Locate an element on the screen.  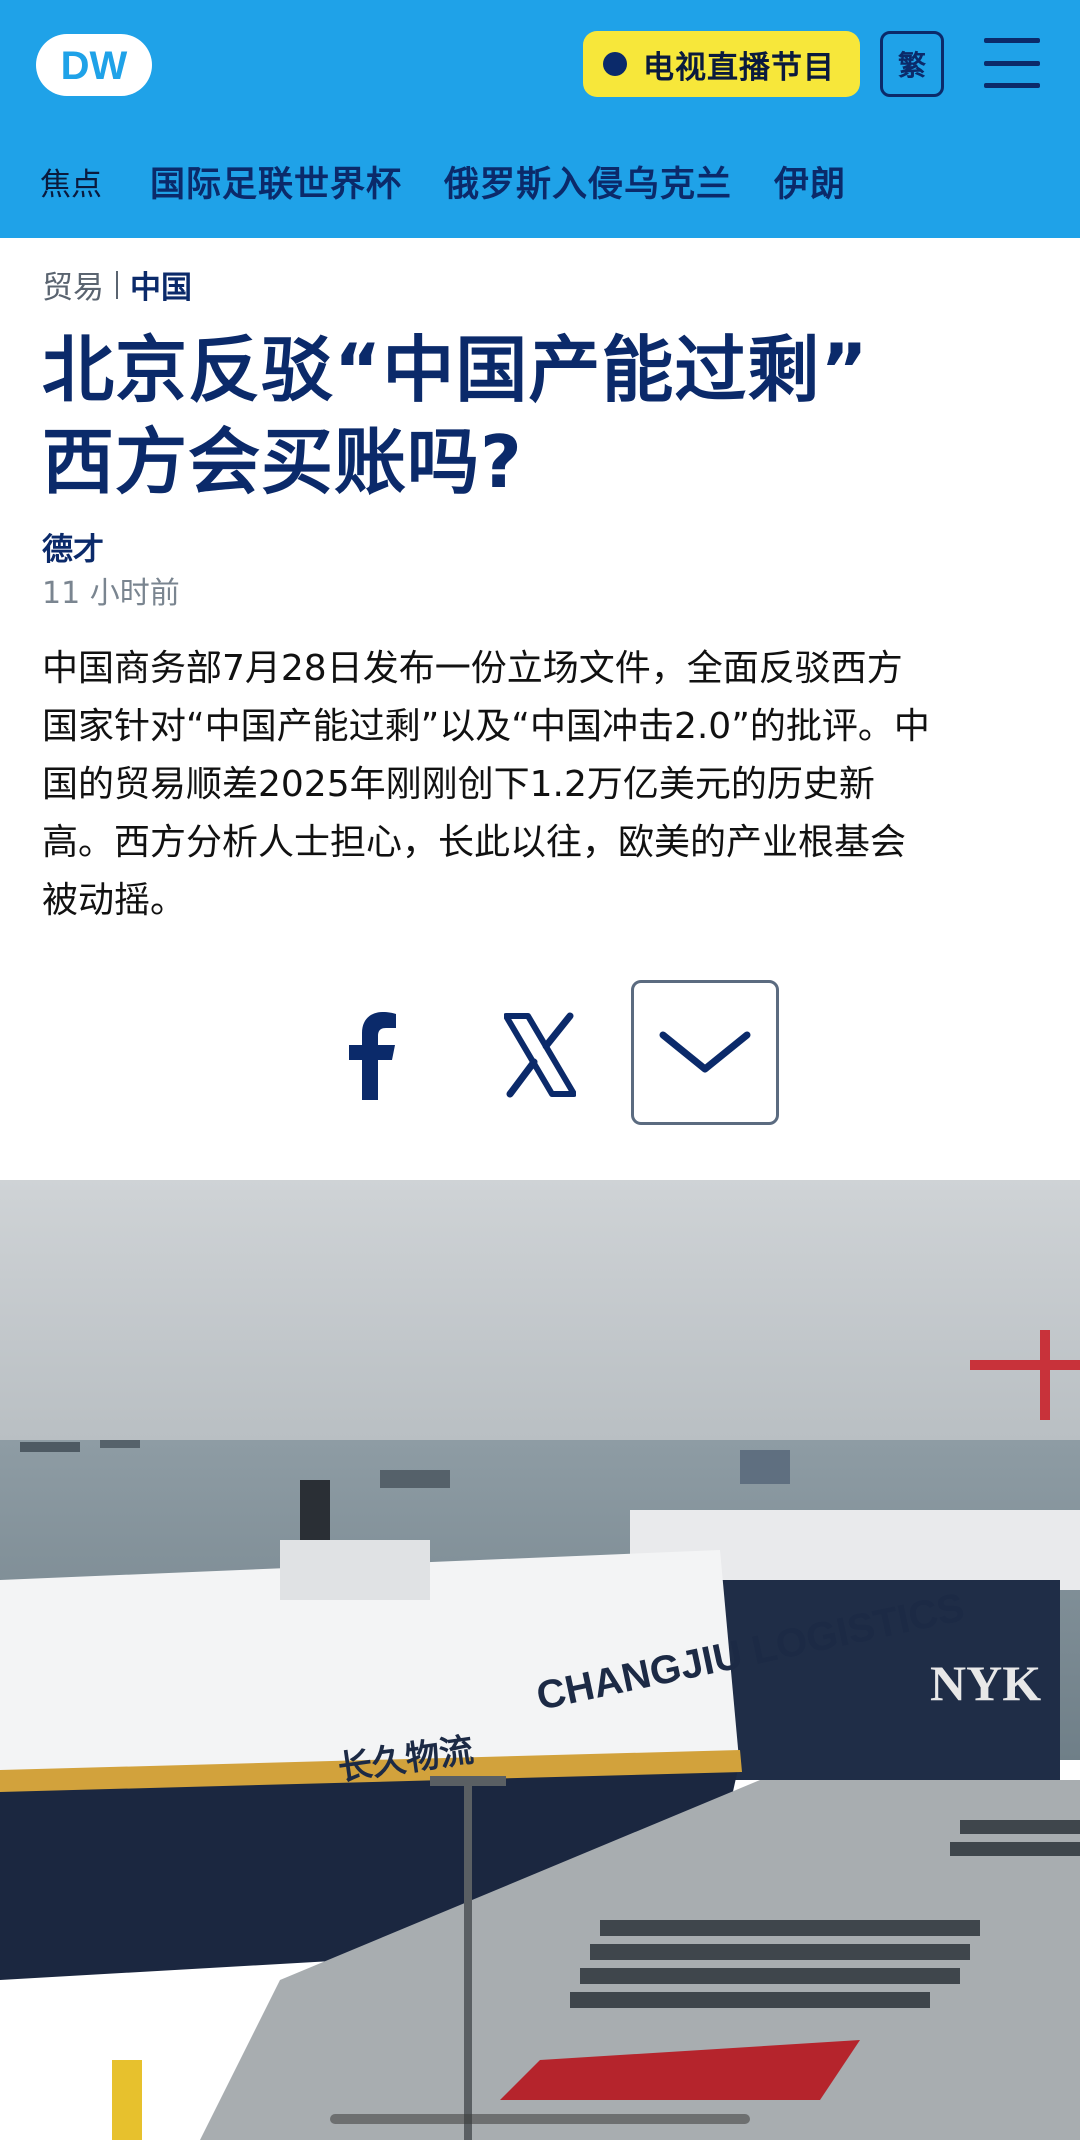
logo-text: DW is located at coordinates (94, 66).